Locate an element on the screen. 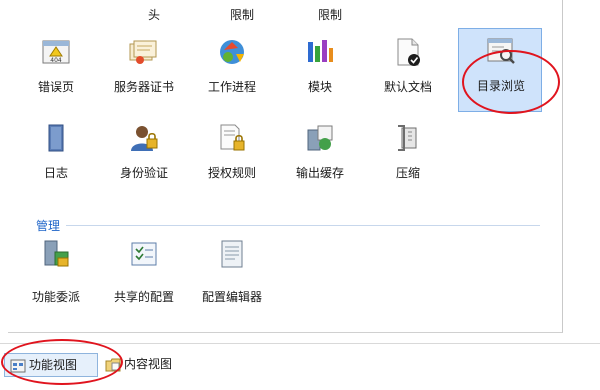  feature-error-pages: 404 错误页 is located at coordinates (56, 75).